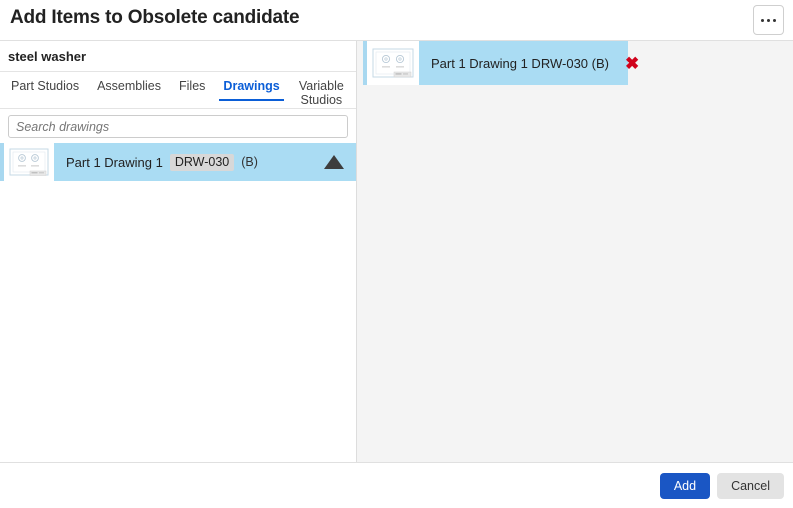 The height and width of the screenshot is (508, 793). I want to click on tab-files: Files, so click(192, 82).